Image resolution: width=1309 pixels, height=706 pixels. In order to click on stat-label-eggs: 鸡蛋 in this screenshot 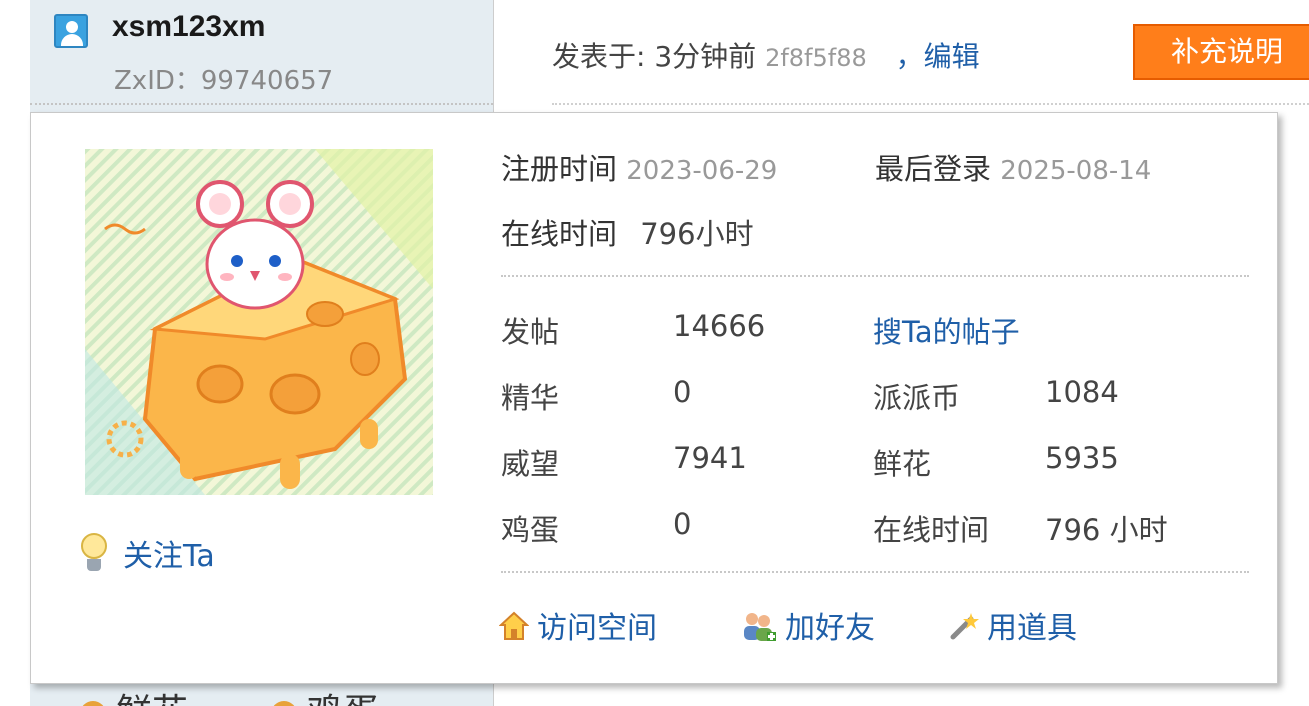, I will do `click(530, 530)`.